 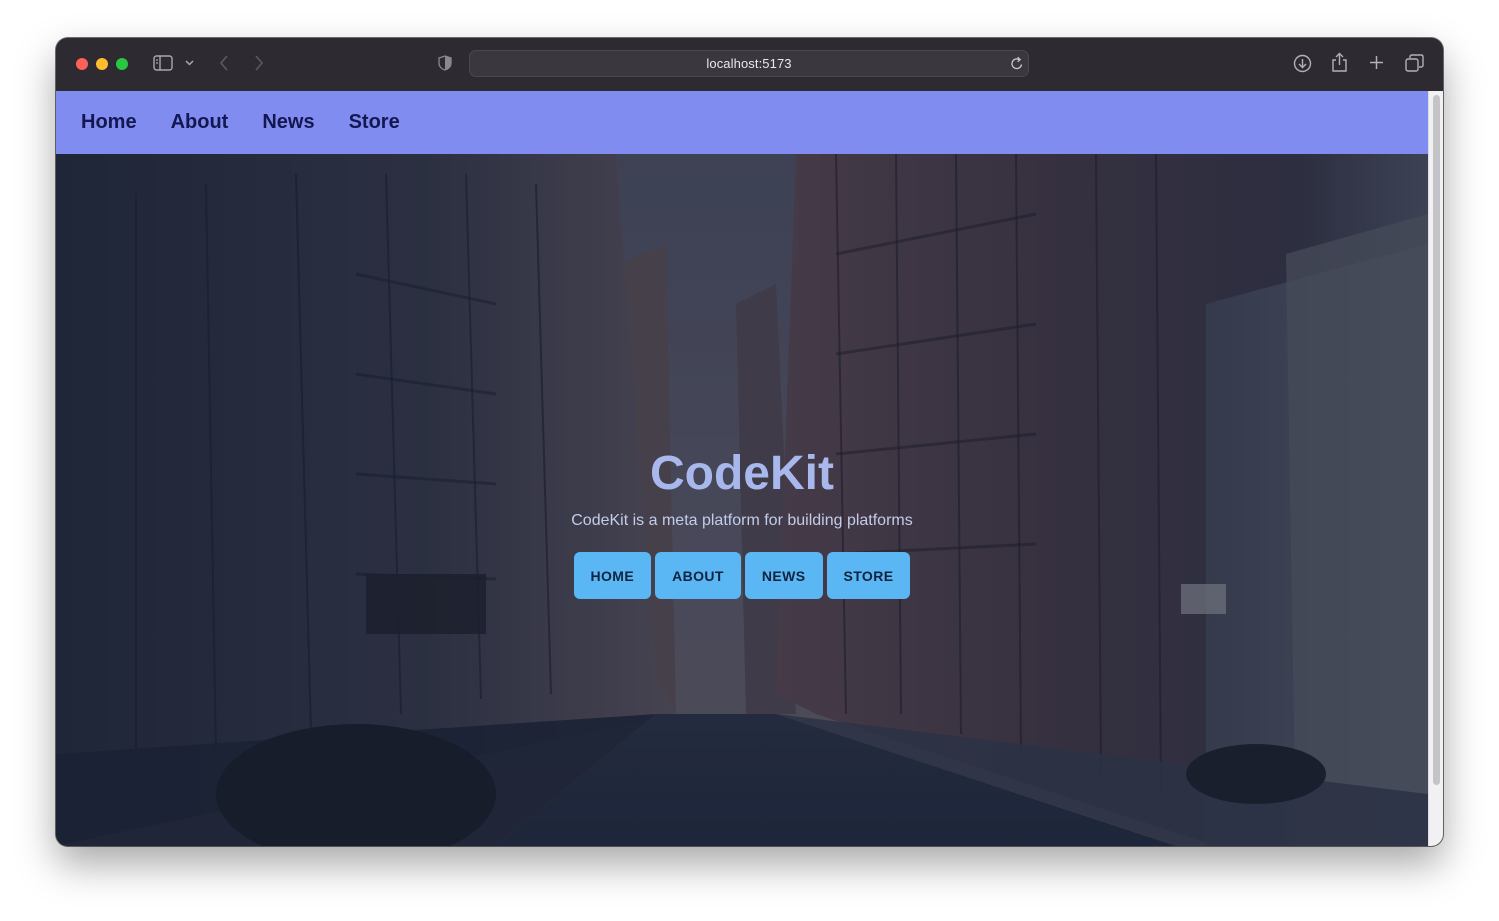 What do you see at coordinates (189, 63) in the screenshot?
I see `chevron-down-icon` at bounding box center [189, 63].